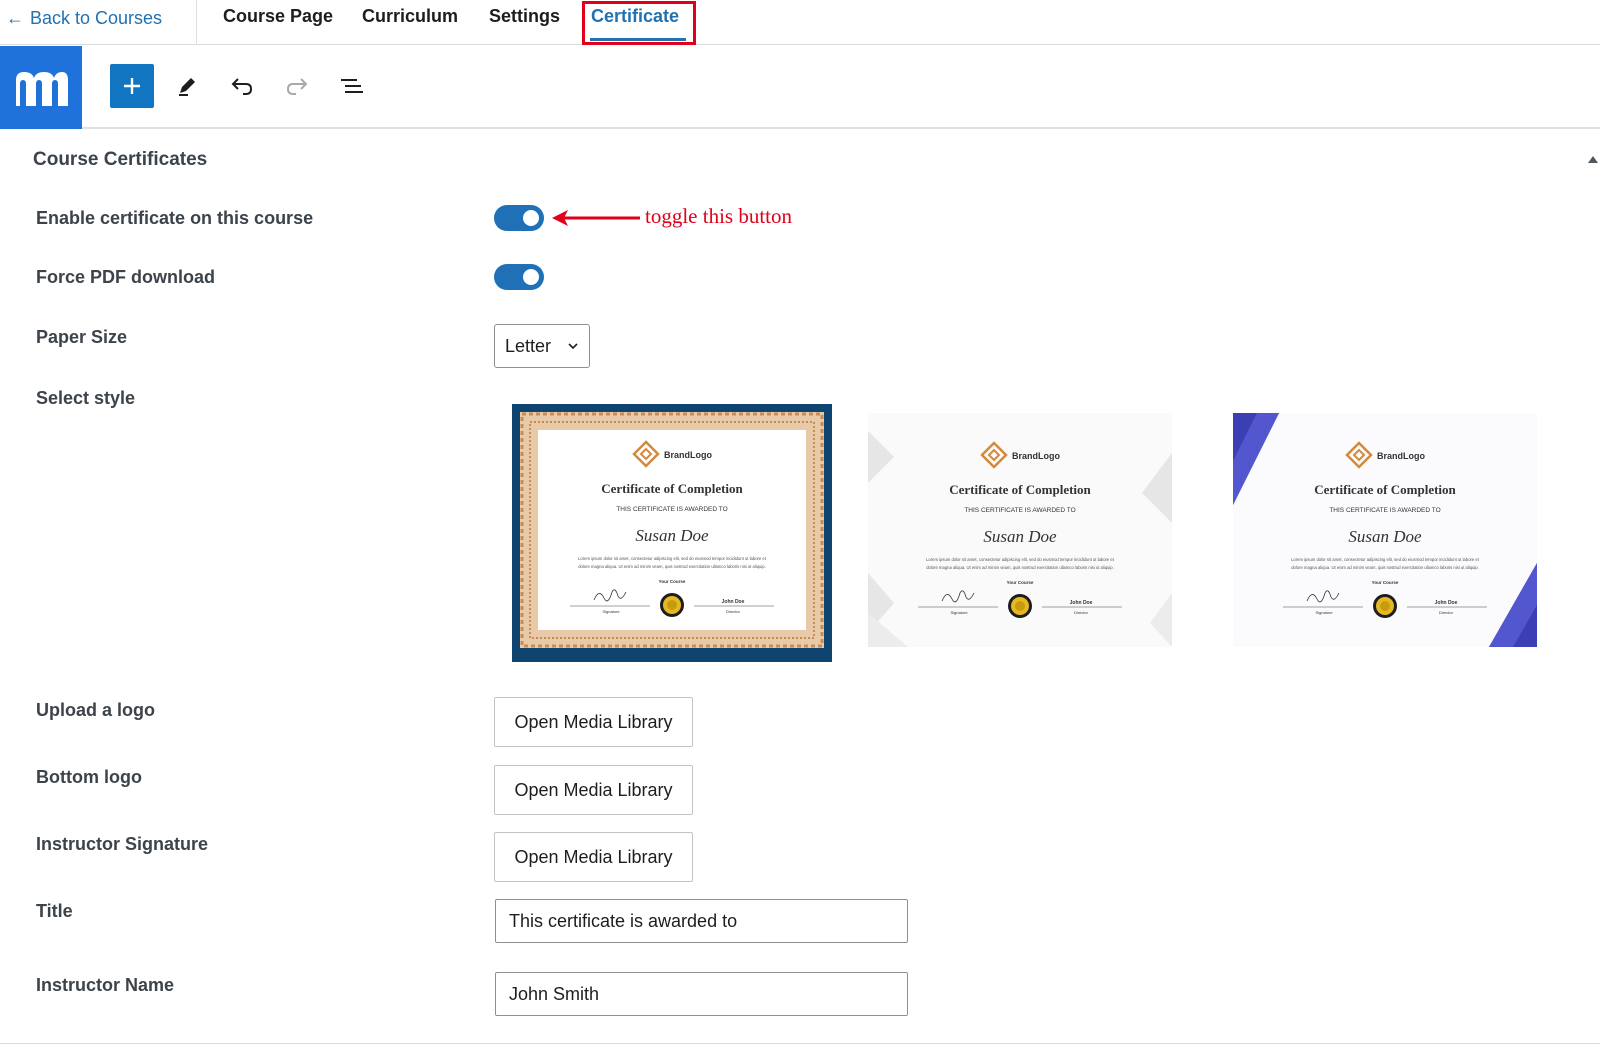  I want to click on section-title: Course Certificates, so click(120, 159).